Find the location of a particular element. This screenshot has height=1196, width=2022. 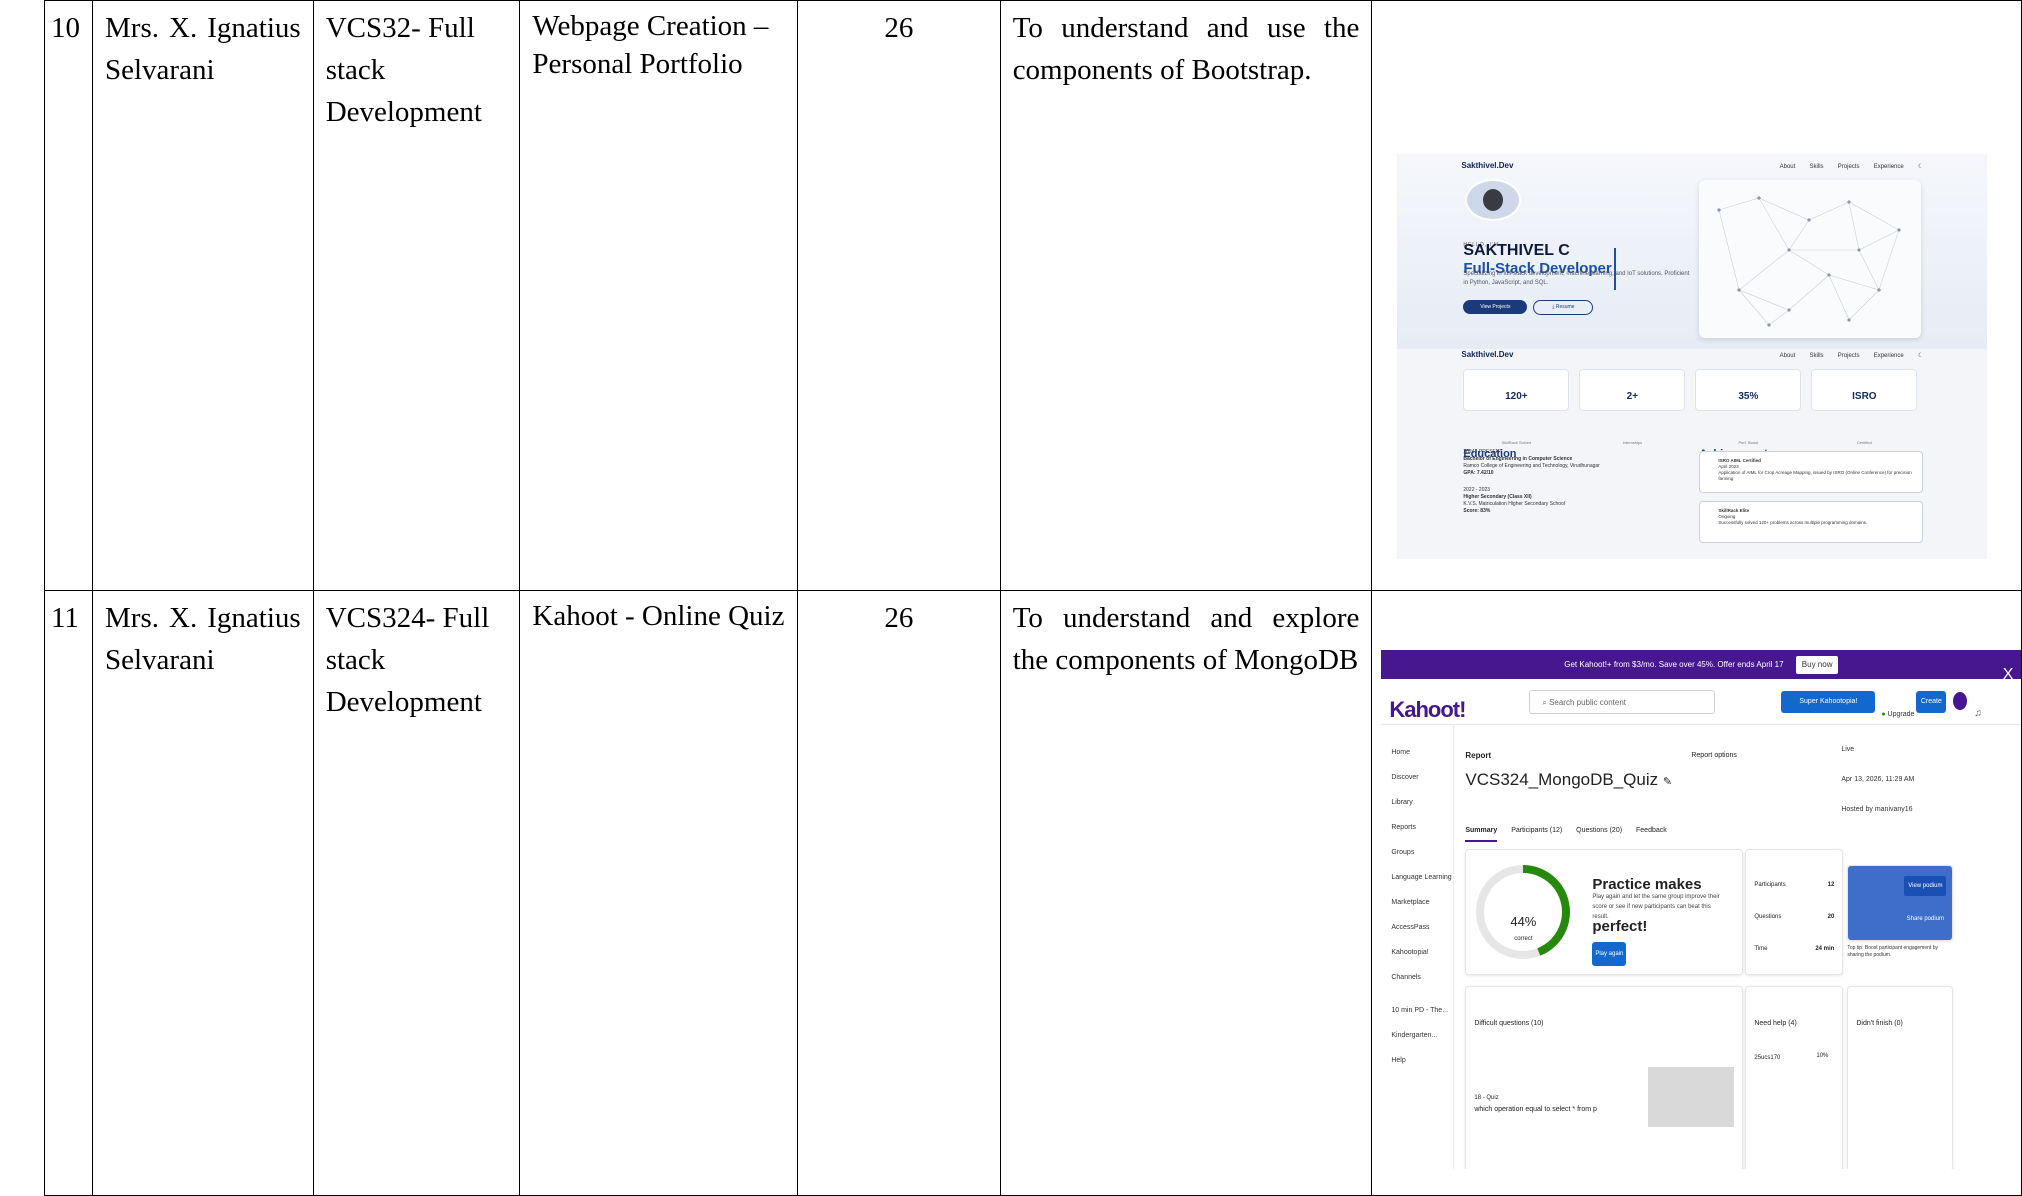

sidebar-item-accesspass: AccessPass is located at coordinates (1410, 927).